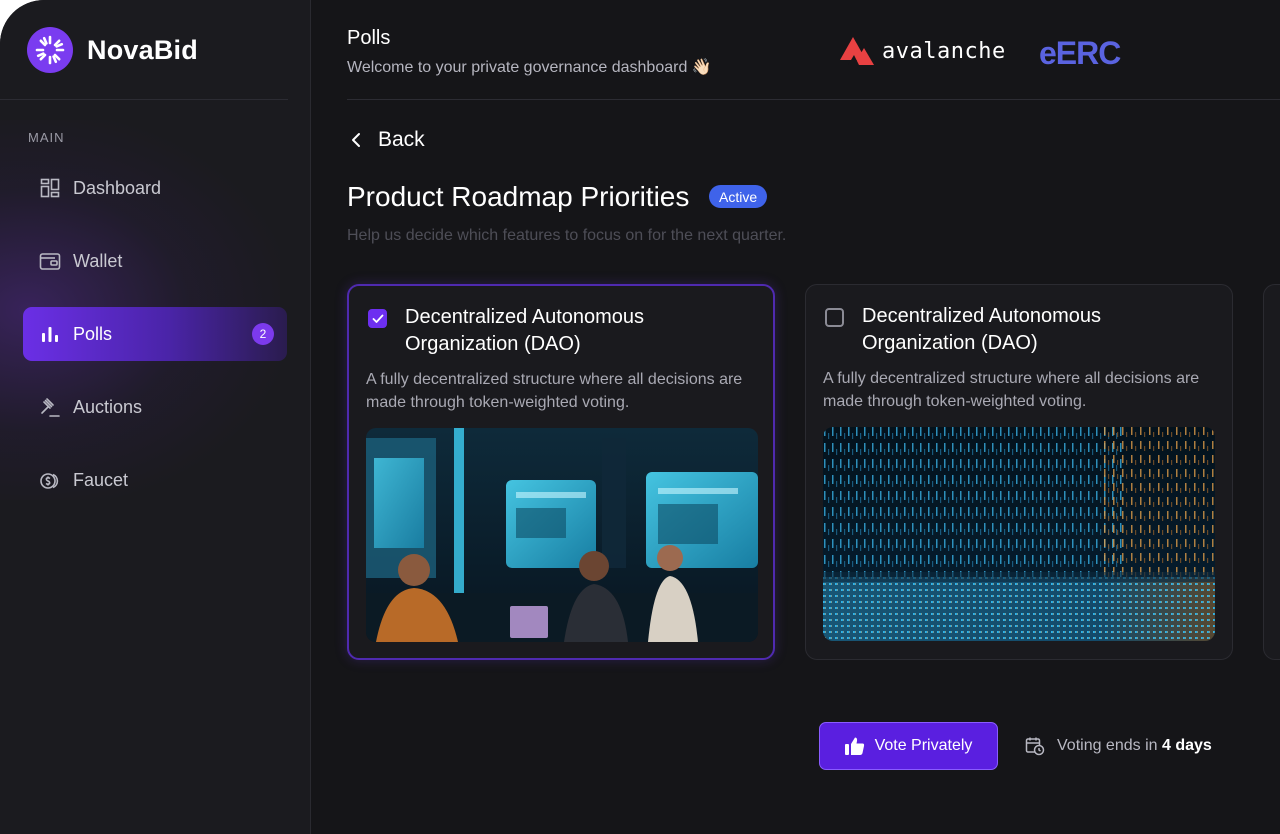  I want to click on sidebar-divider, so click(144, 99).